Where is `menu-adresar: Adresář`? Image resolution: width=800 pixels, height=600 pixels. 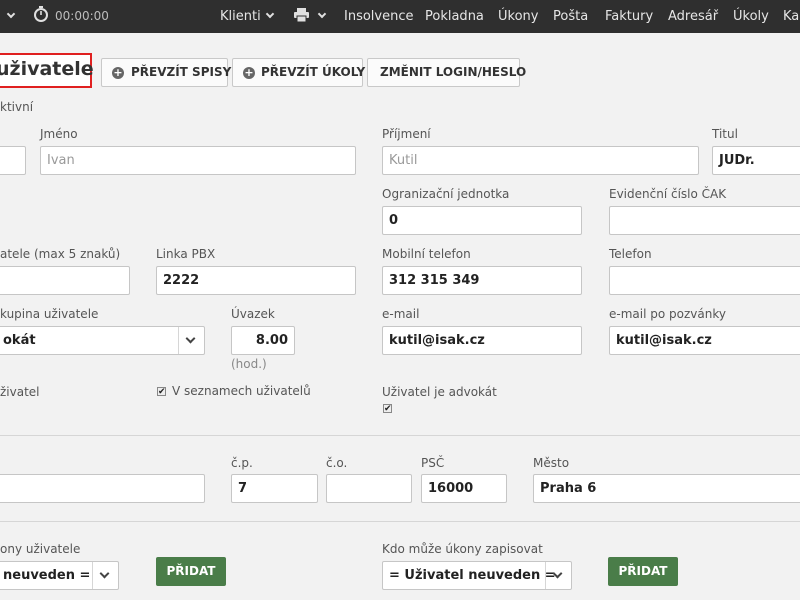
menu-adresar: Adresář is located at coordinates (693, 16).